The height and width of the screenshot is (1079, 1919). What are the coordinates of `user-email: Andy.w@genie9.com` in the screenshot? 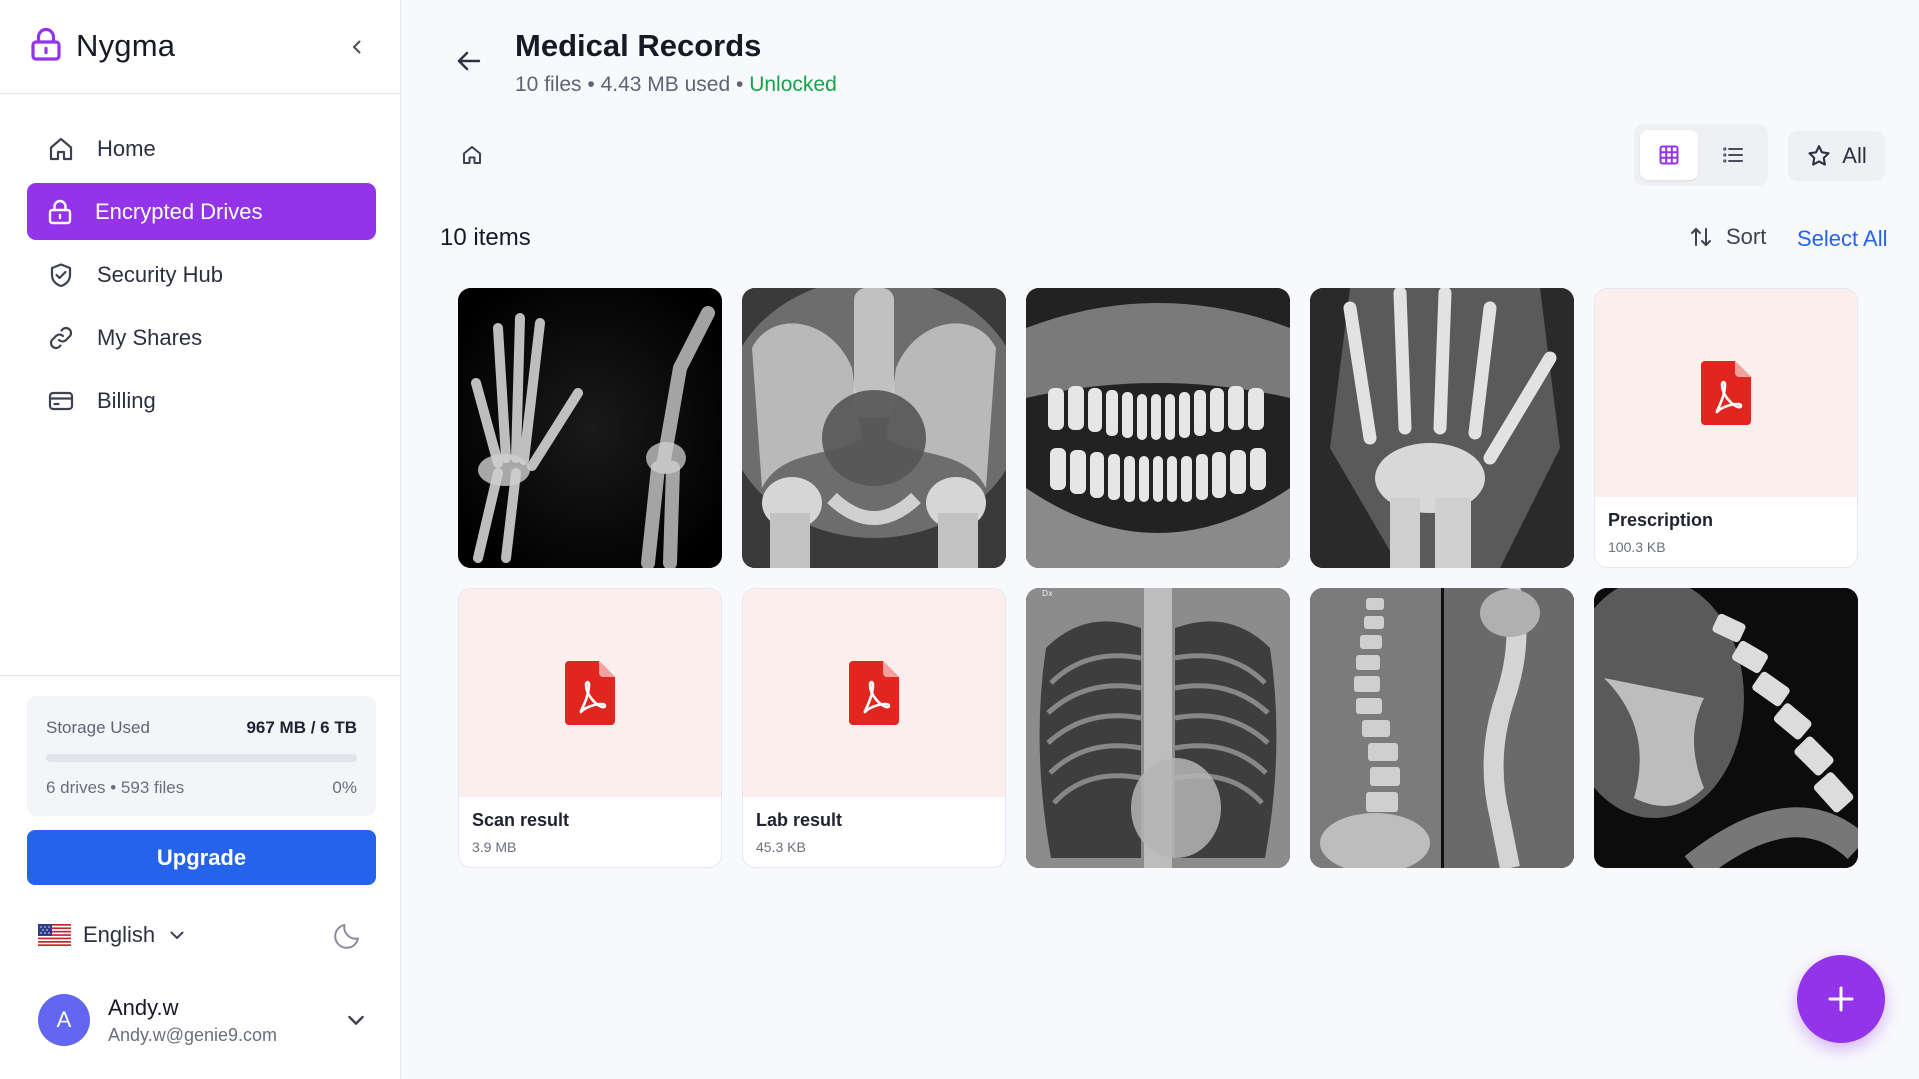 It's located at (193, 1034).